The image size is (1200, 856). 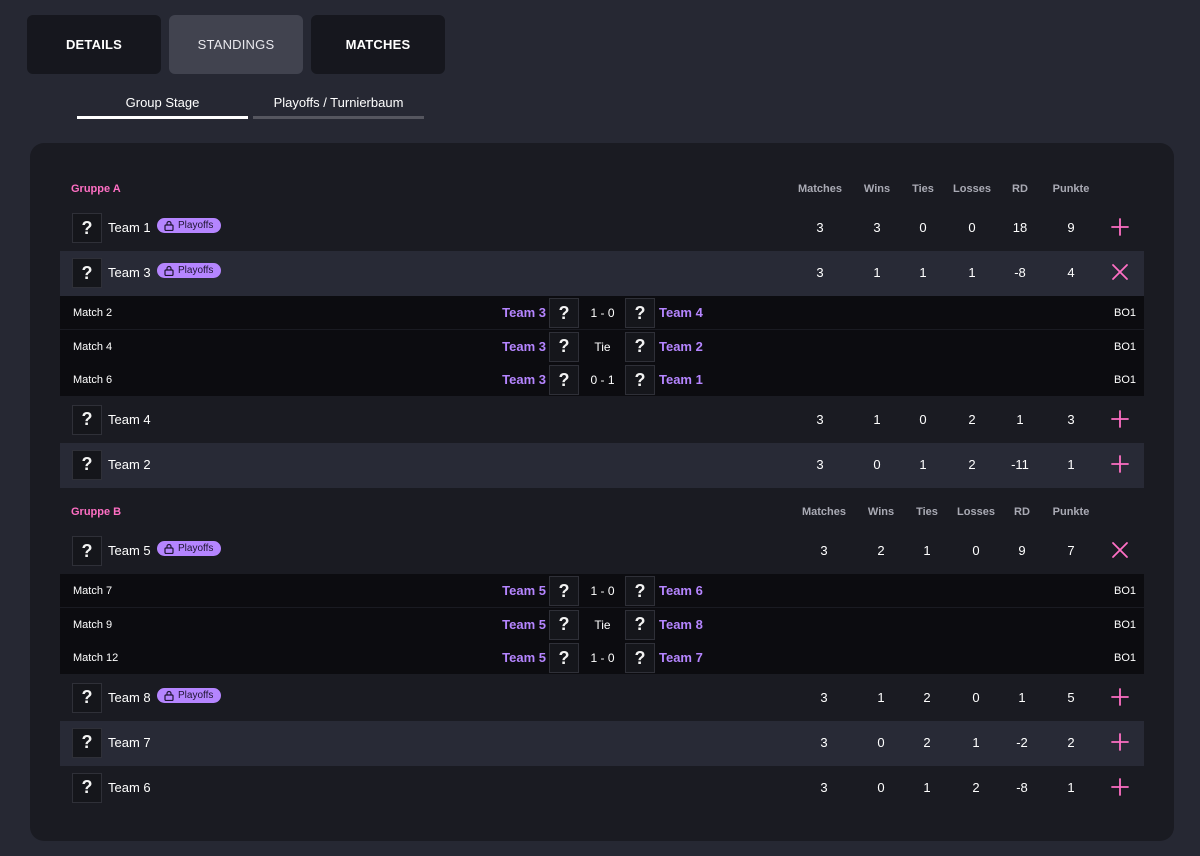 I want to click on match-row: Match 6 Team 3? 0 - 1? Team 1 BO1, so click(x=602, y=379).